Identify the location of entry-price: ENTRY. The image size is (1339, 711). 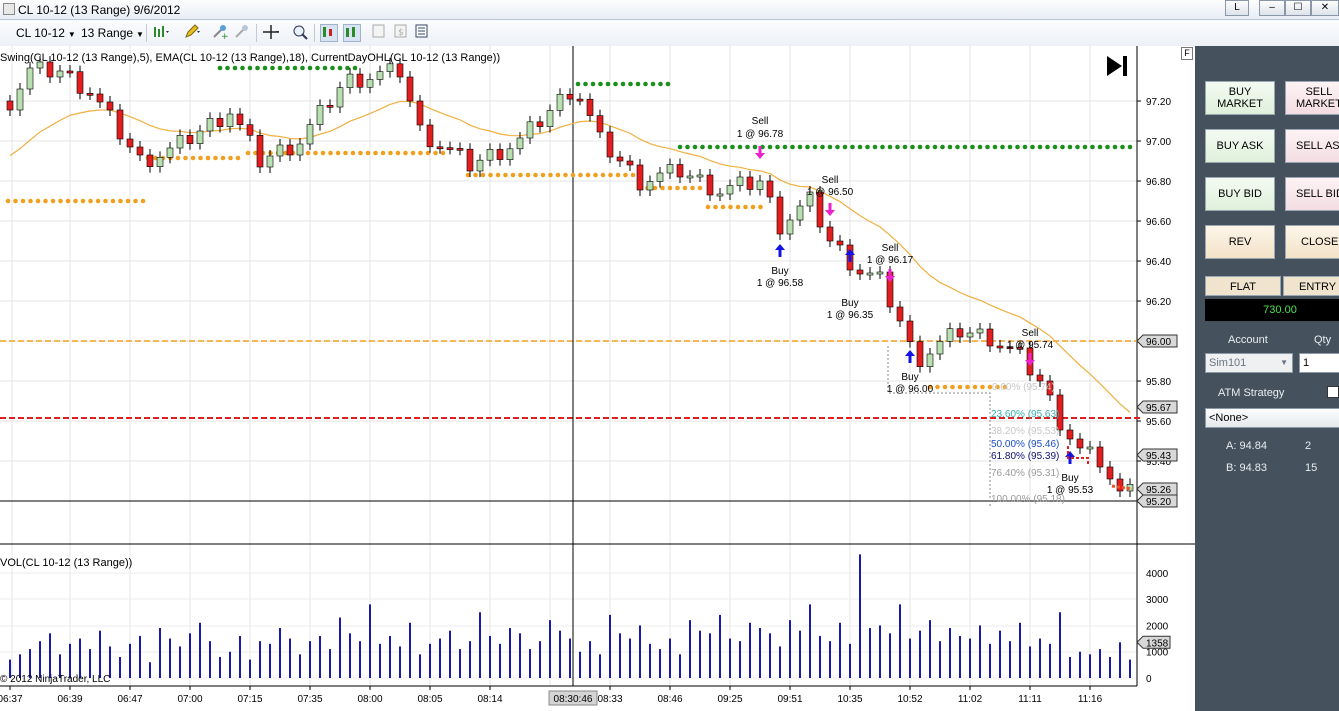
(1311, 286).